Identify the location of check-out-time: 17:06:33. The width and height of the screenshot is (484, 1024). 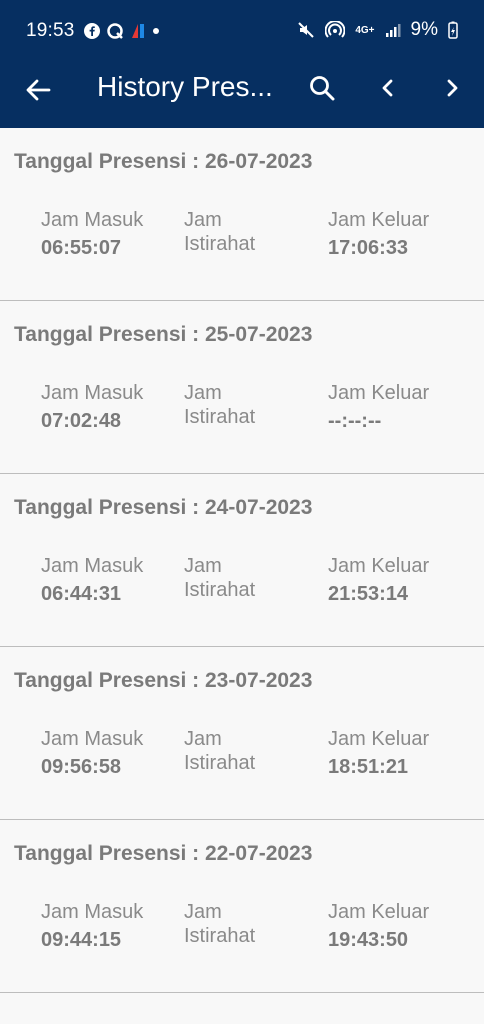
(368, 248).